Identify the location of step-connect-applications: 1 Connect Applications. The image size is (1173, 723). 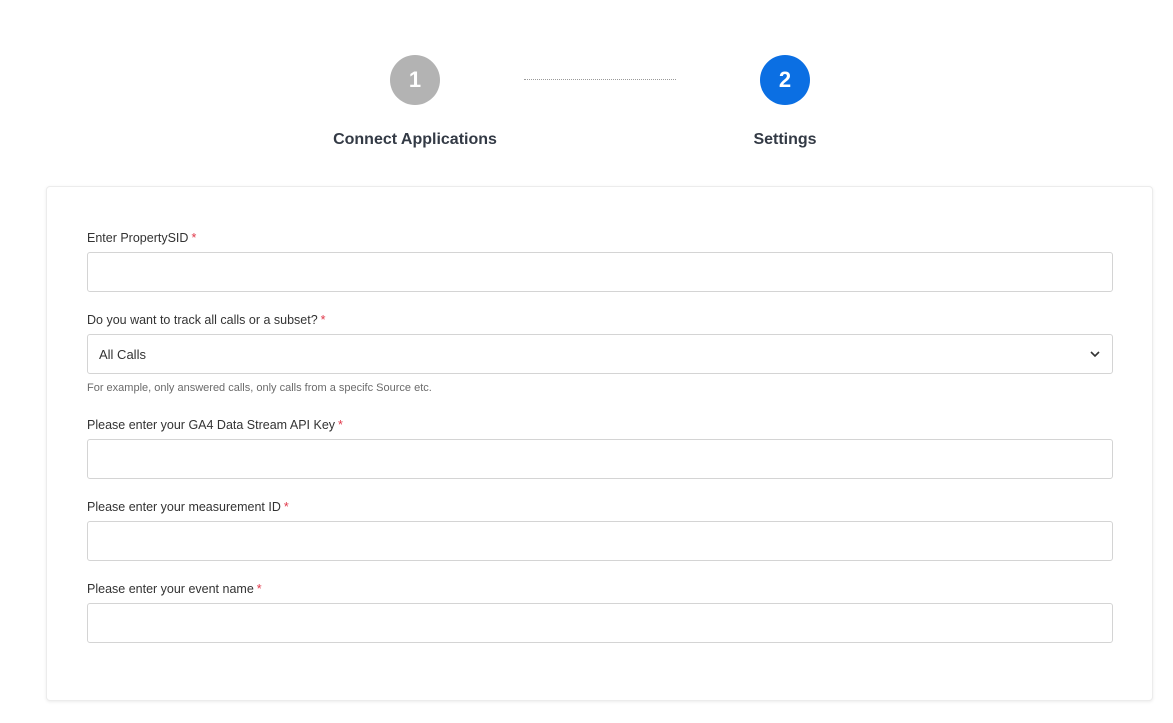
(415, 102).